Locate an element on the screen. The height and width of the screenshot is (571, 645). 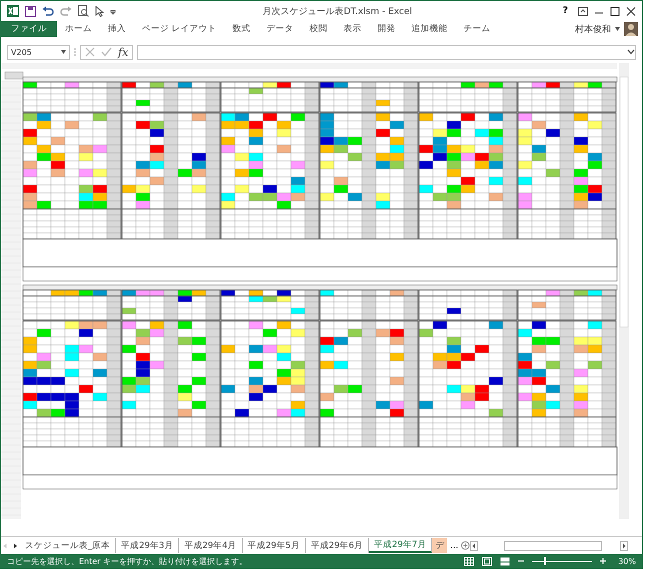
ribbon-tab: 表示 is located at coordinates (353, 29).